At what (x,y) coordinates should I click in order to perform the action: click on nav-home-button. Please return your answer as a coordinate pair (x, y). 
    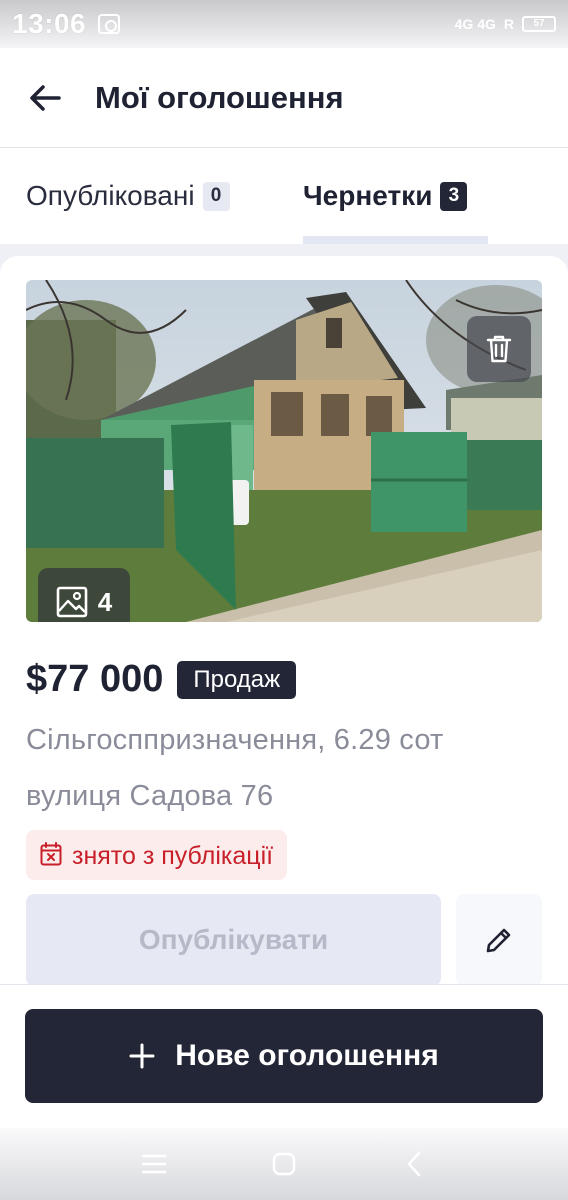
    Looking at the image, I should click on (284, 1164).